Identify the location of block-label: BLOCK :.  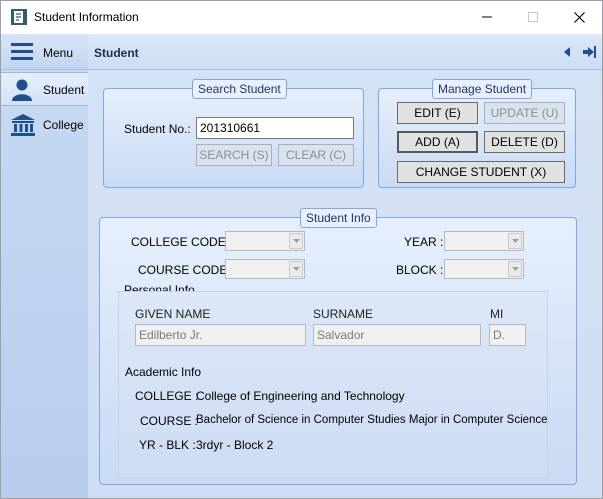
(420, 270).